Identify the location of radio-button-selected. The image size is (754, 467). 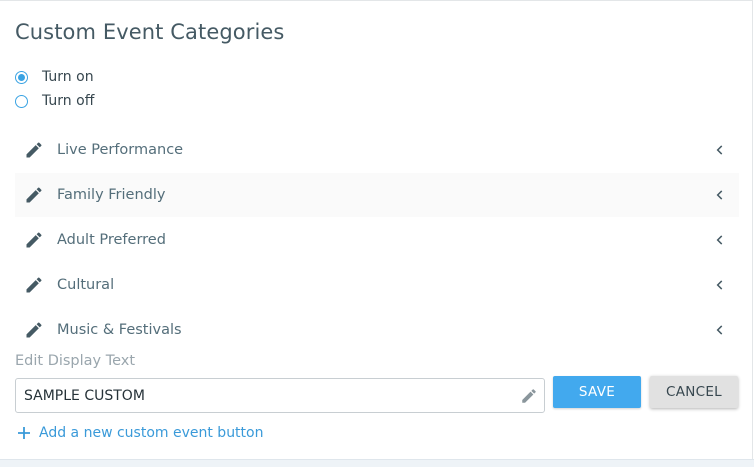
(21, 77).